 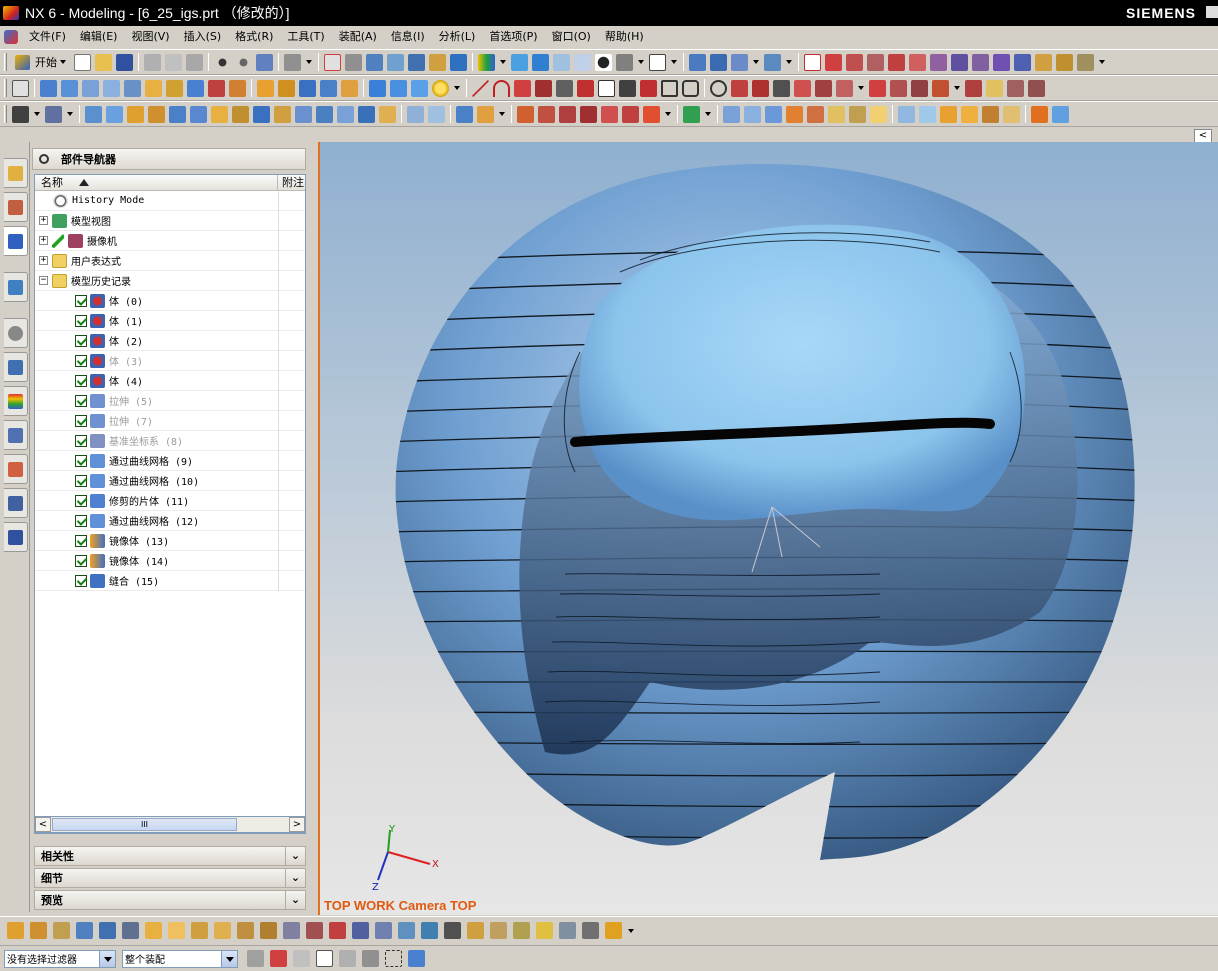 What do you see at coordinates (291, 930) in the screenshot?
I see `suppress-feature-icon` at bounding box center [291, 930].